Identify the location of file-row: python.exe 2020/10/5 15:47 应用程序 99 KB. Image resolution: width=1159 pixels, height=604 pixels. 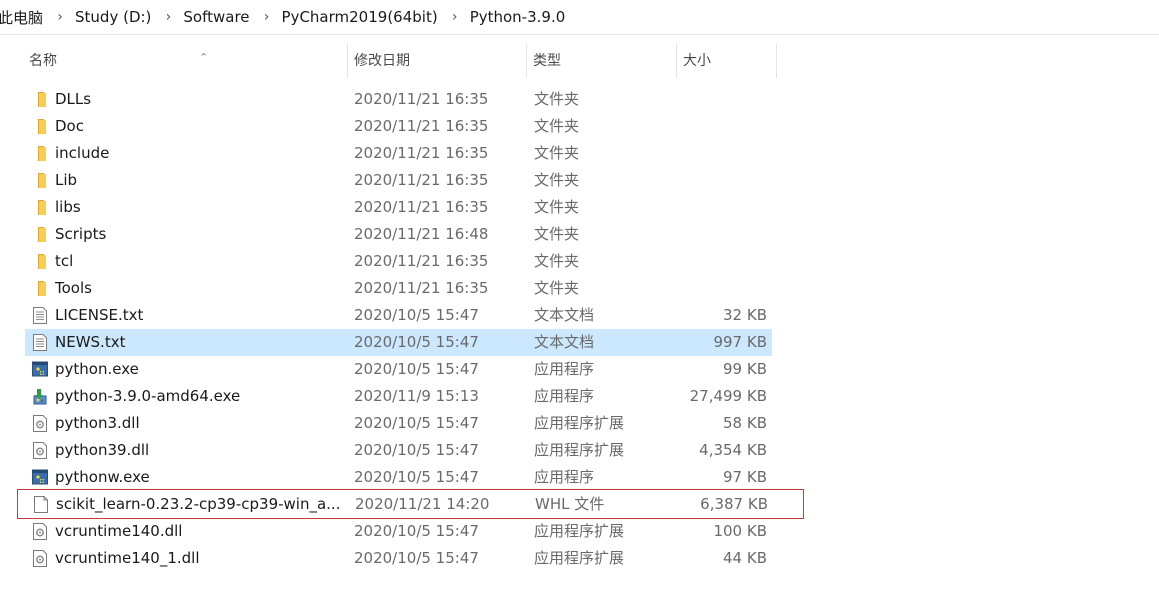
(398, 369).